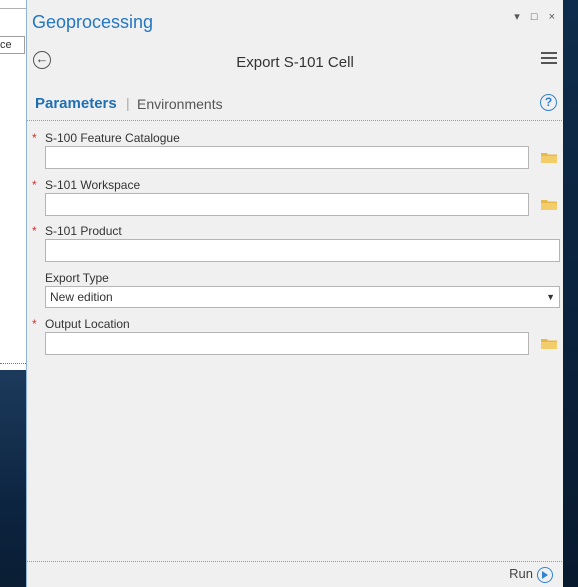  Describe the element at coordinates (13, 363) in the screenshot. I see `background-dotted-line` at that location.